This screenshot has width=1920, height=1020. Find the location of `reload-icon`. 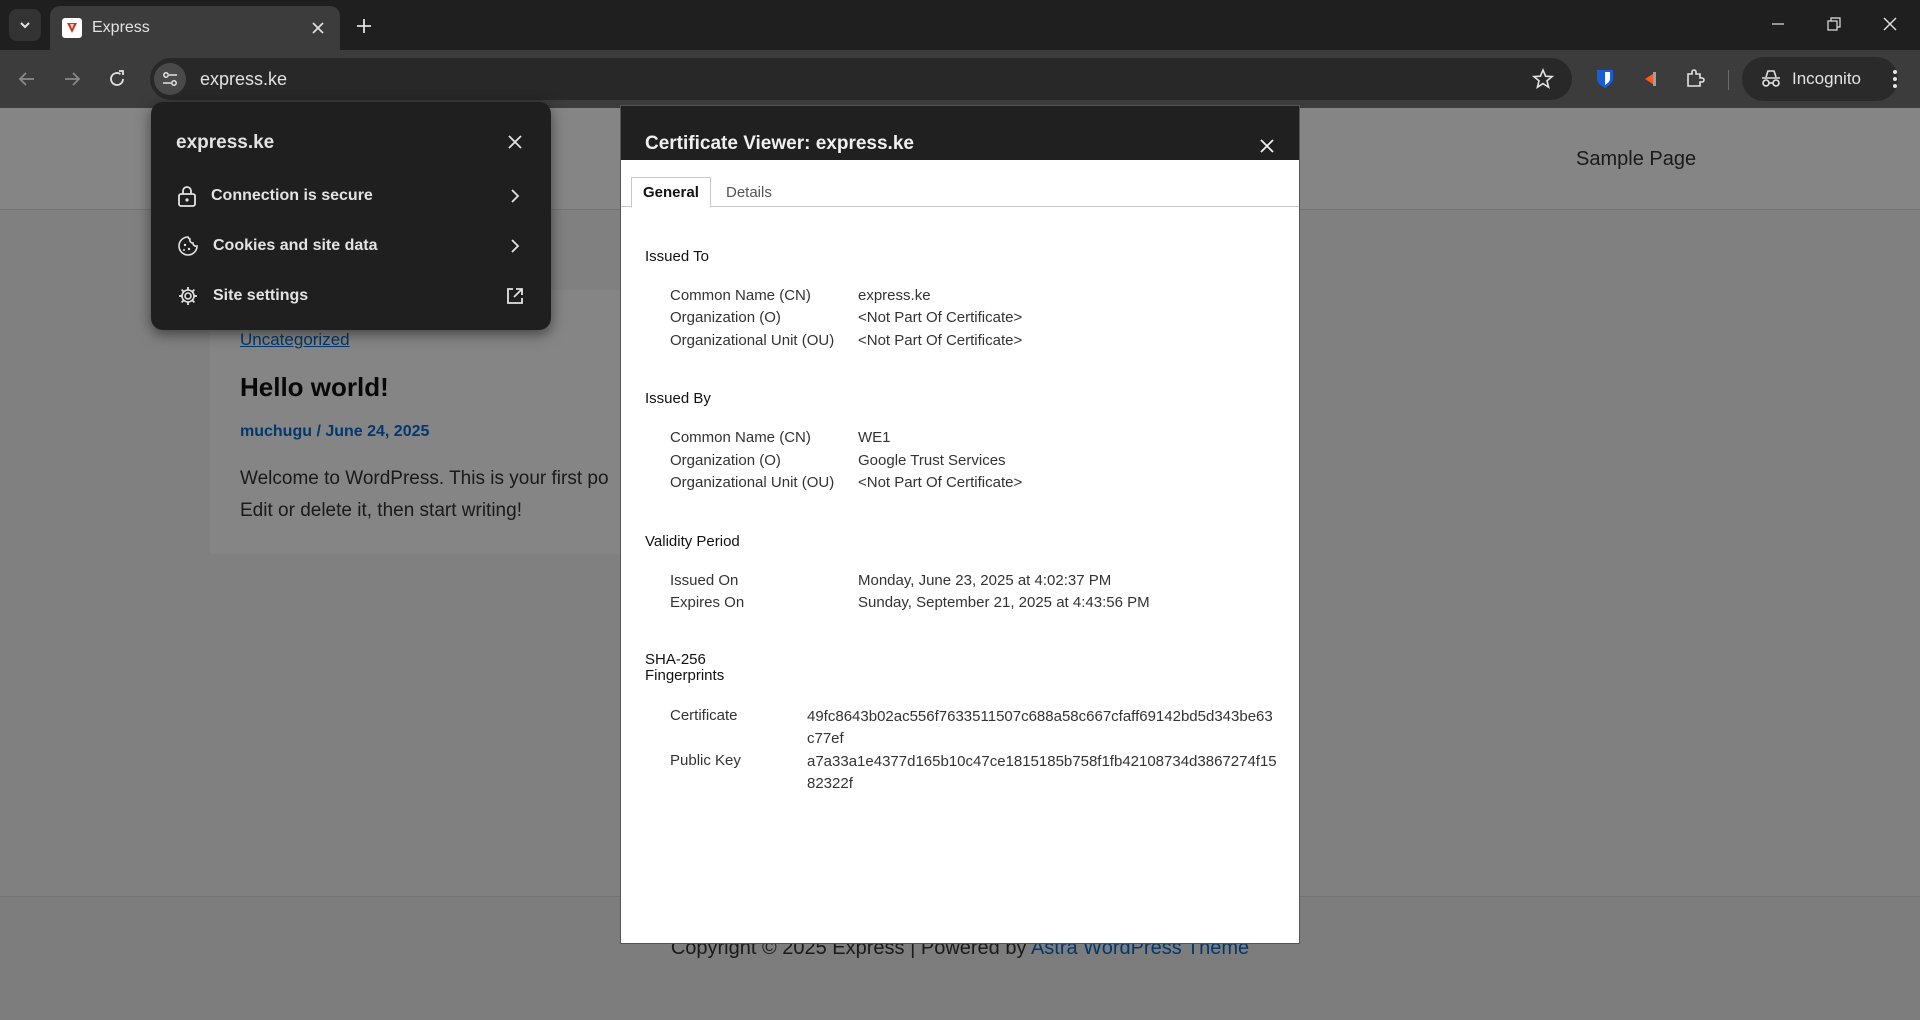

reload-icon is located at coordinates (117, 78).